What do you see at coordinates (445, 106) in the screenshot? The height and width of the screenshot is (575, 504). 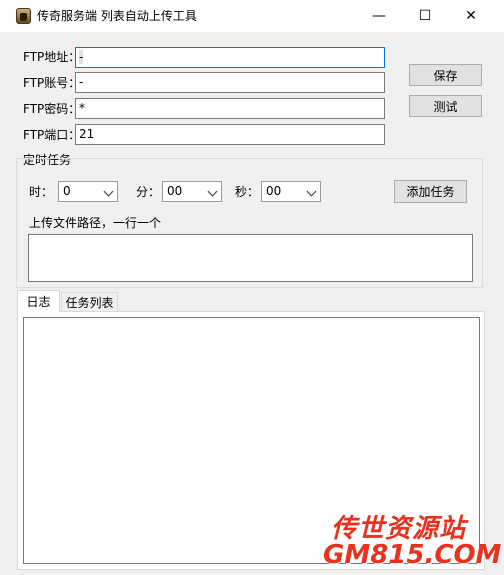 I see `test-button: 测试` at bounding box center [445, 106].